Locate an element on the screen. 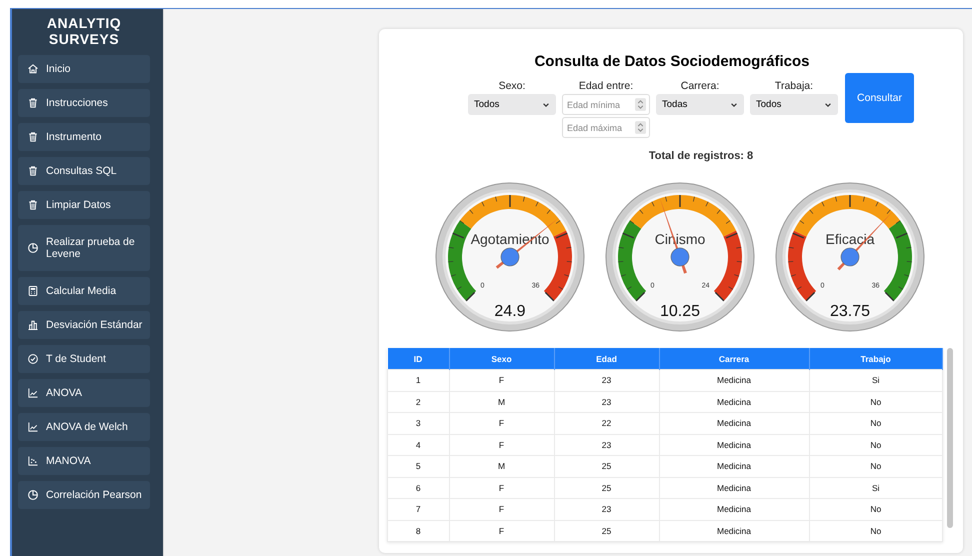 The image size is (972, 556). table-cell: 1 is located at coordinates (418, 380).